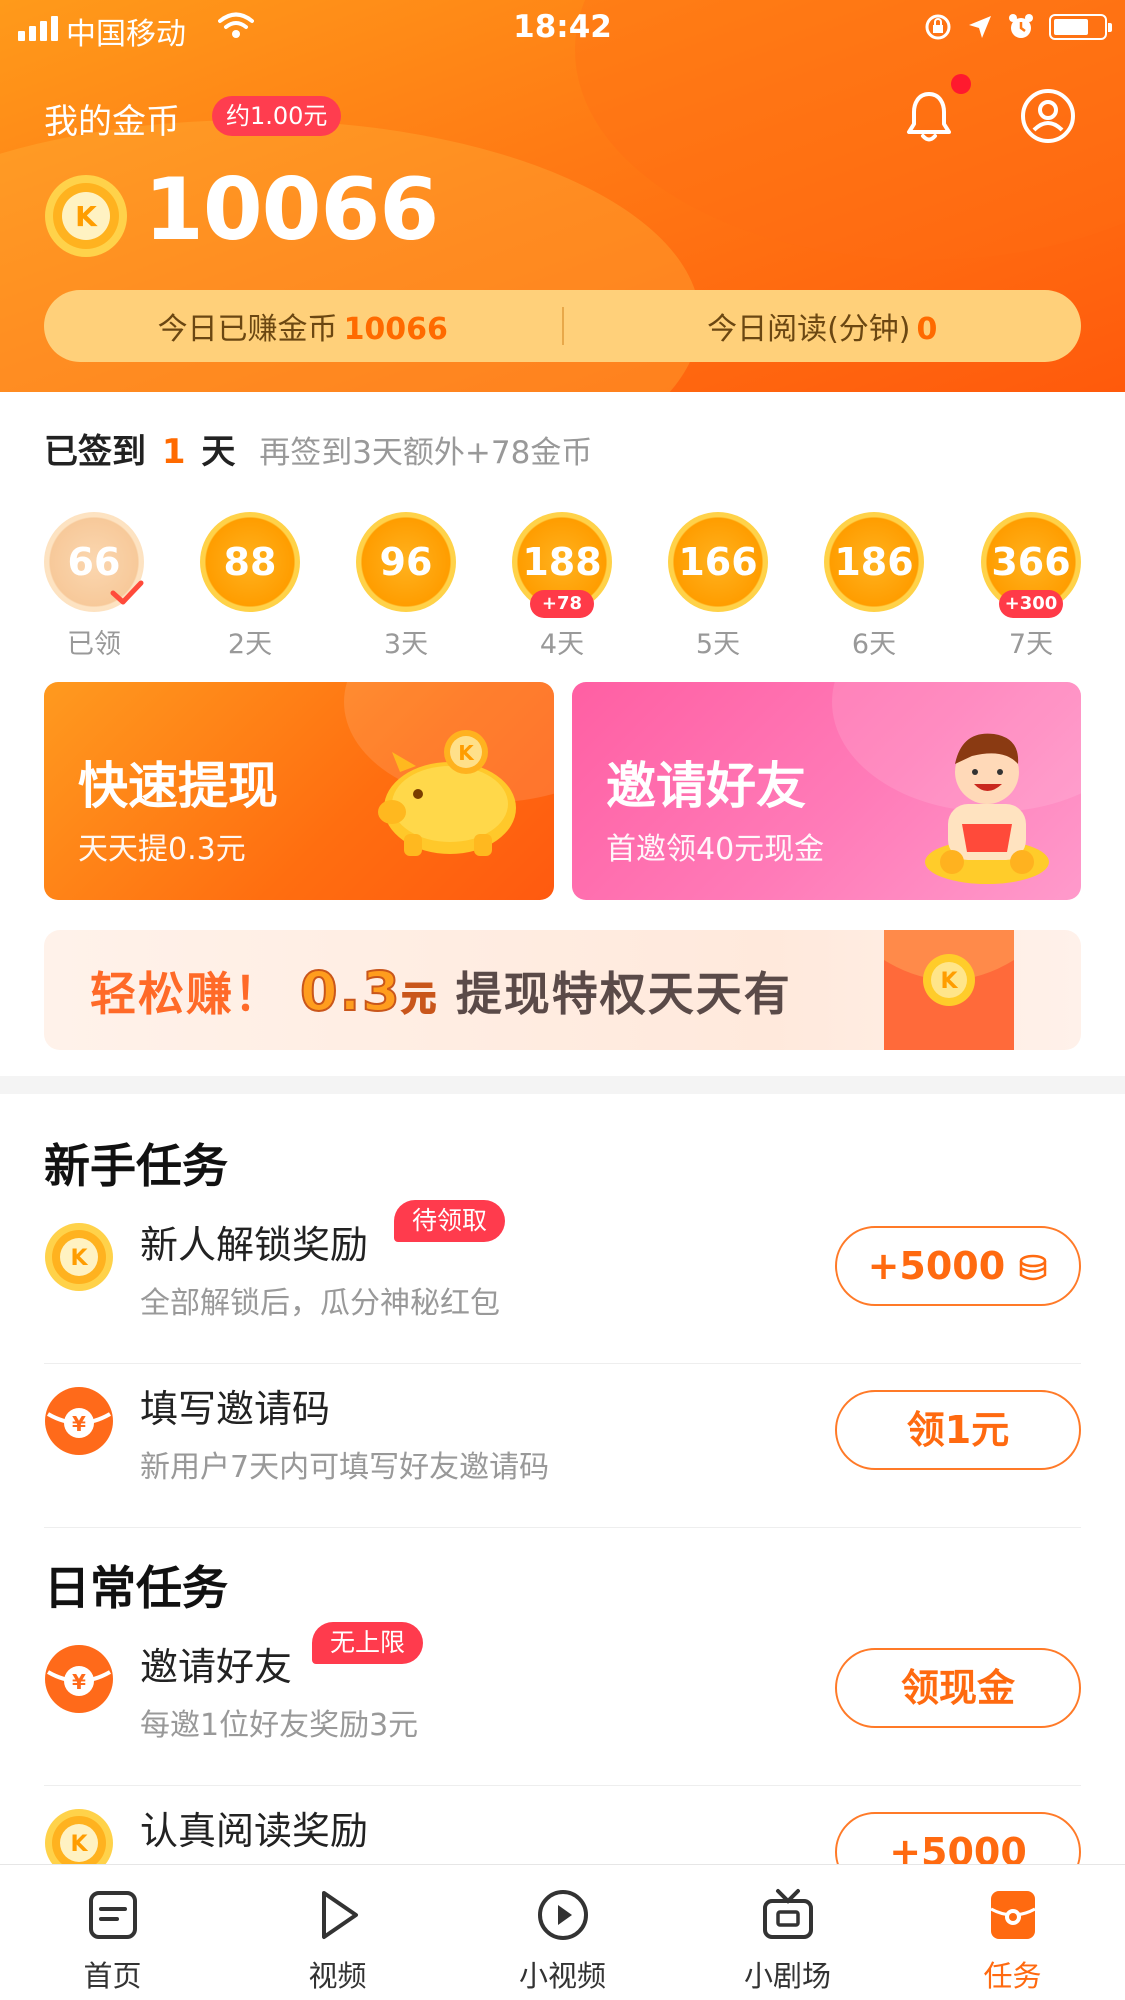  What do you see at coordinates (562, 644) in the screenshot?
I see `day-label: 4天` at bounding box center [562, 644].